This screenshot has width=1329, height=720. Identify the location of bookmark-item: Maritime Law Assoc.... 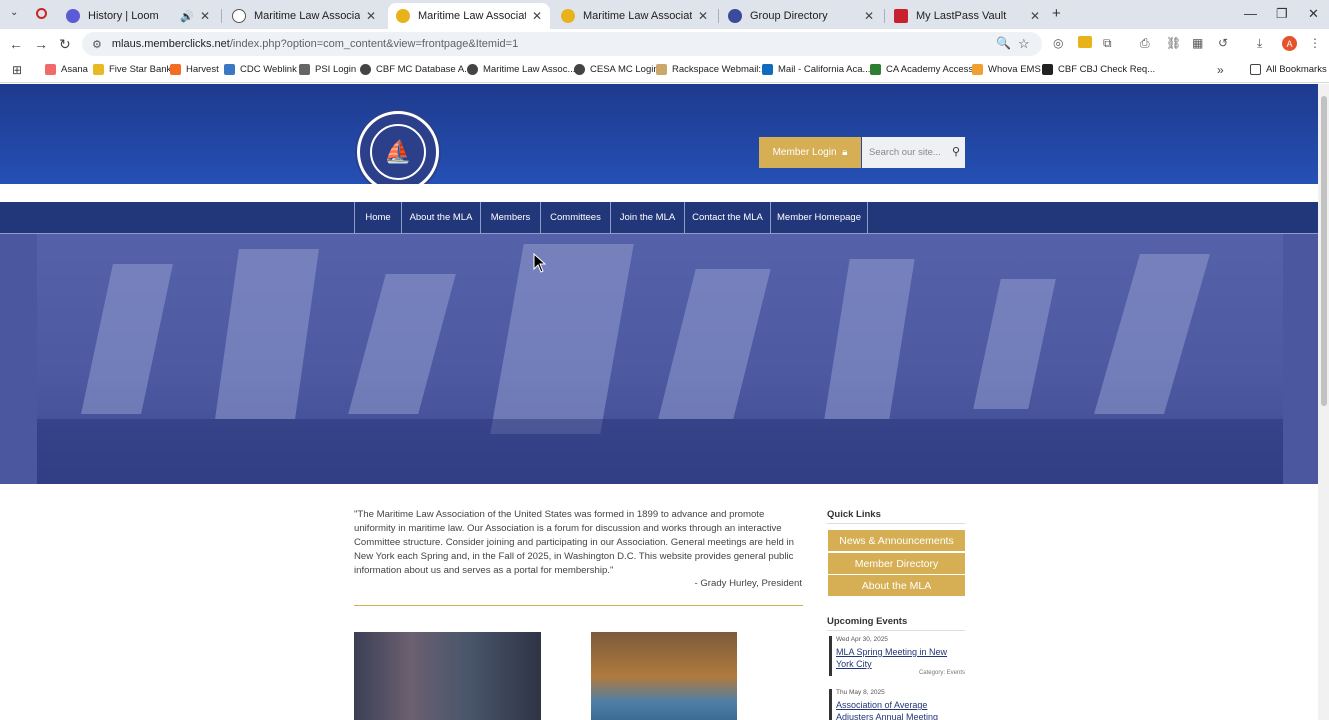
(521, 69).